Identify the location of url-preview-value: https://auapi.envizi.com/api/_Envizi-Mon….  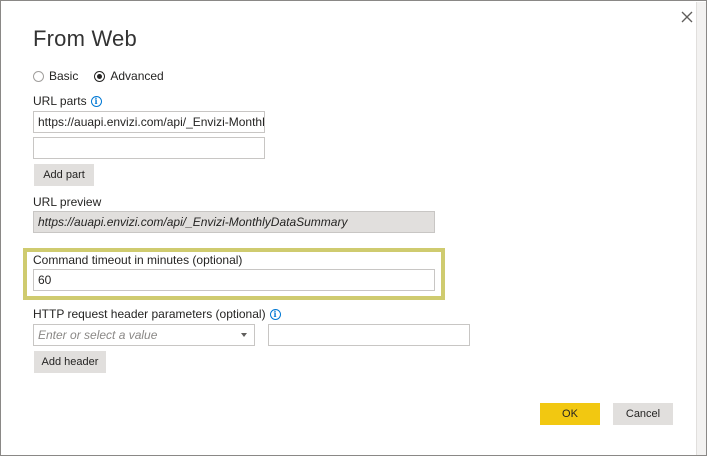
(193, 222).